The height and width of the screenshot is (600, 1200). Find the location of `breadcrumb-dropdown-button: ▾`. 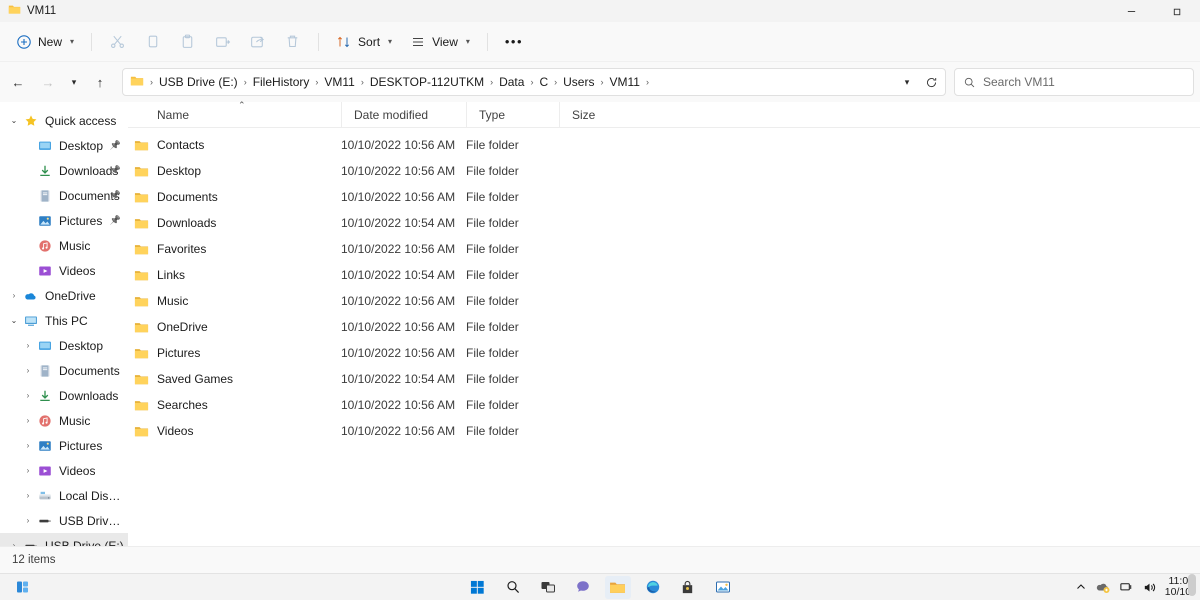

breadcrumb-dropdown-button: ▾ is located at coordinates (907, 82).